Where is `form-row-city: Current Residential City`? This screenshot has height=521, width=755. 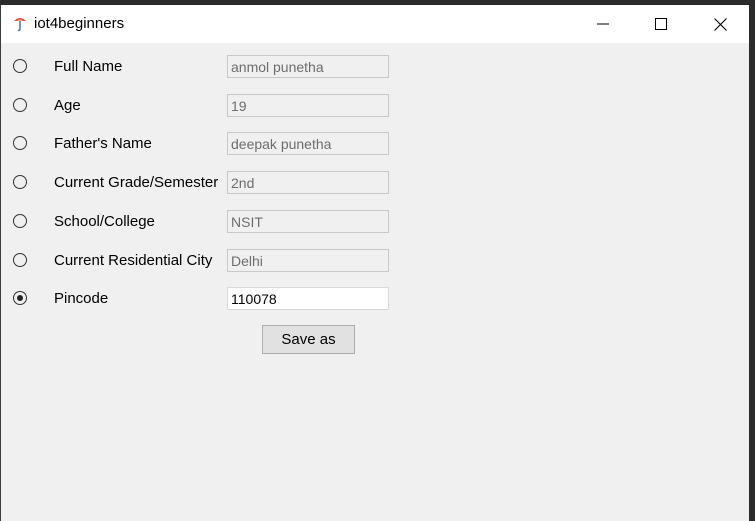
form-row-city: Current Residential City is located at coordinates (201, 261).